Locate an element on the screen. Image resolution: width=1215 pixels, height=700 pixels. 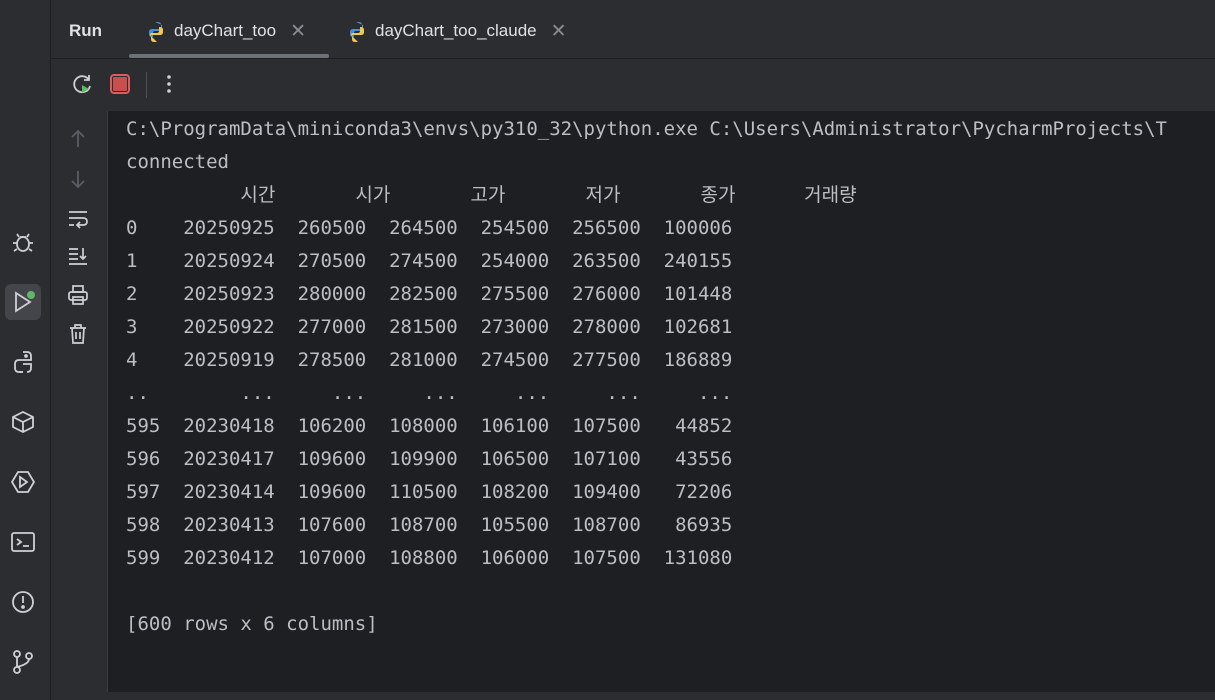
scroll-up-icon is located at coordinates (78, 139).